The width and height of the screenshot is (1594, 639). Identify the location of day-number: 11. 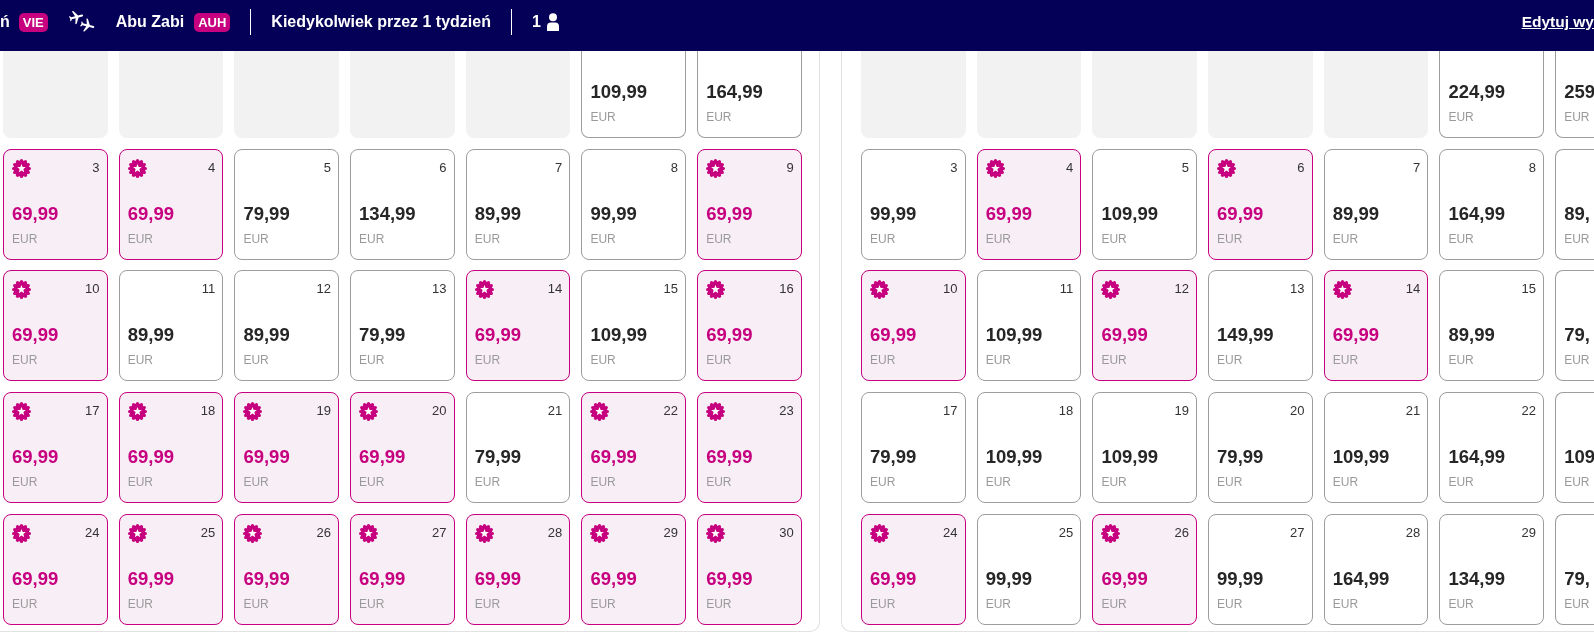
(208, 289).